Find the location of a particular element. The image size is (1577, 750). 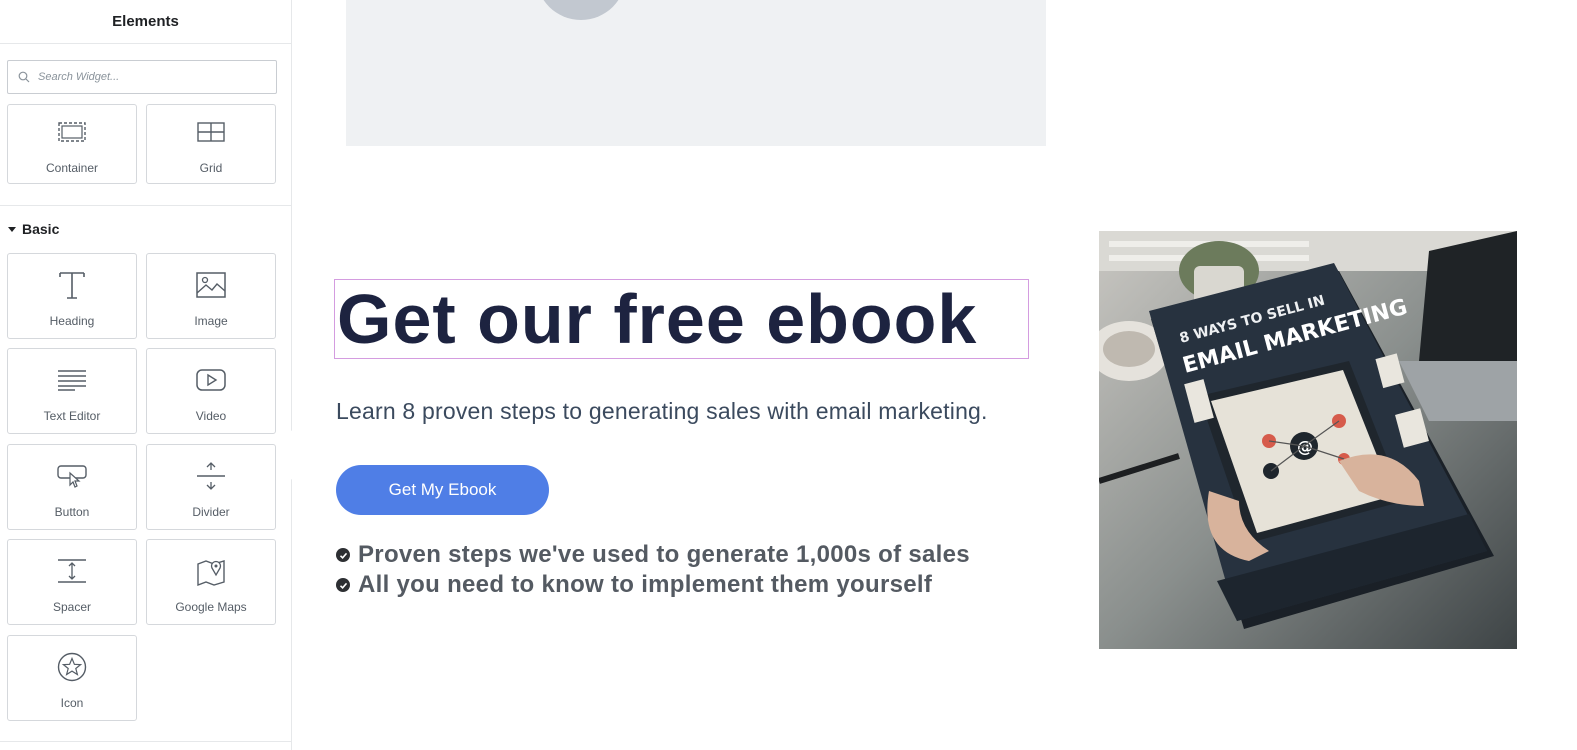

divider-icon is located at coordinates (211, 476).